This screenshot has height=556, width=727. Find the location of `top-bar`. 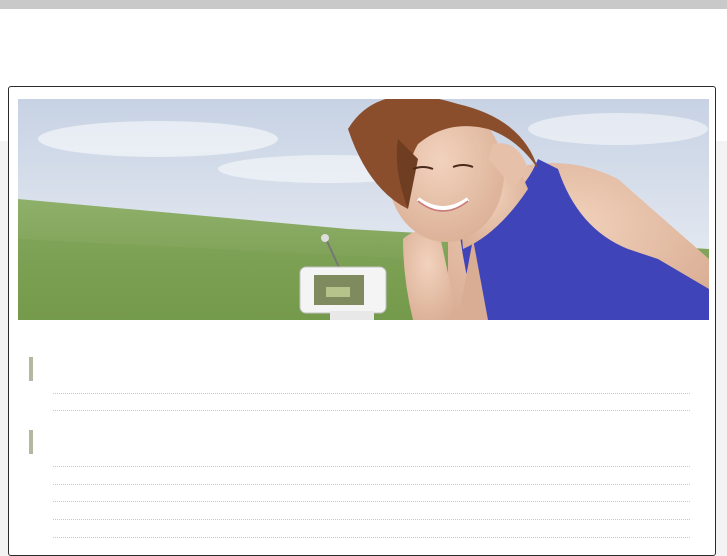

top-bar is located at coordinates (363, 4).